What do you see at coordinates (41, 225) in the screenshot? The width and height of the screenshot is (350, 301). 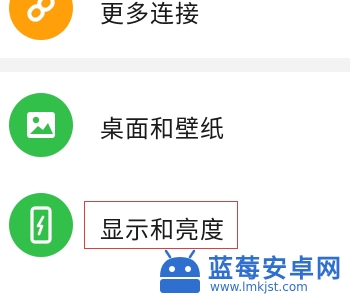 I see `phone-brightness-icon` at bounding box center [41, 225].